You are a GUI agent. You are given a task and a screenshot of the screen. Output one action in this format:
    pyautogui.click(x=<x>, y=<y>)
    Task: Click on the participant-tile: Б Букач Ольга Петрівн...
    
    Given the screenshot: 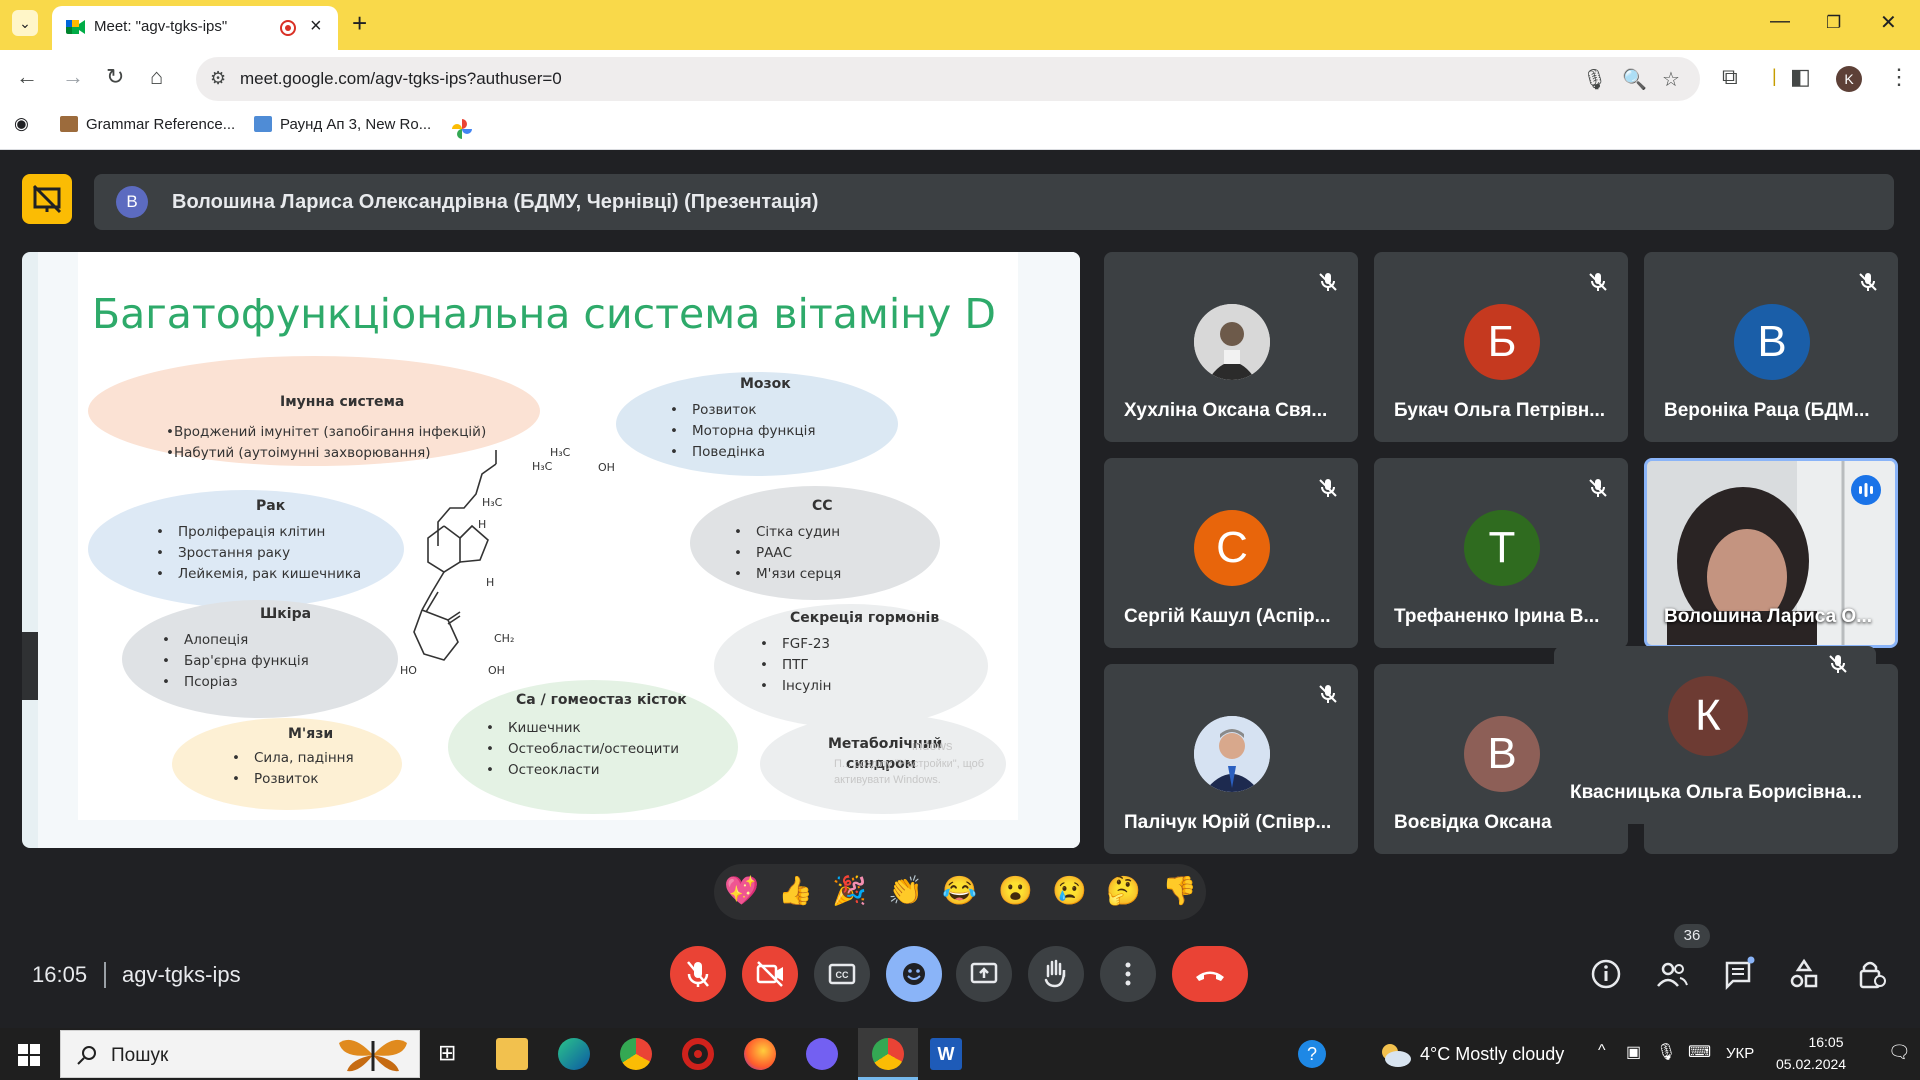 What is the action you would take?
    pyautogui.click(x=1501, y=347)
    